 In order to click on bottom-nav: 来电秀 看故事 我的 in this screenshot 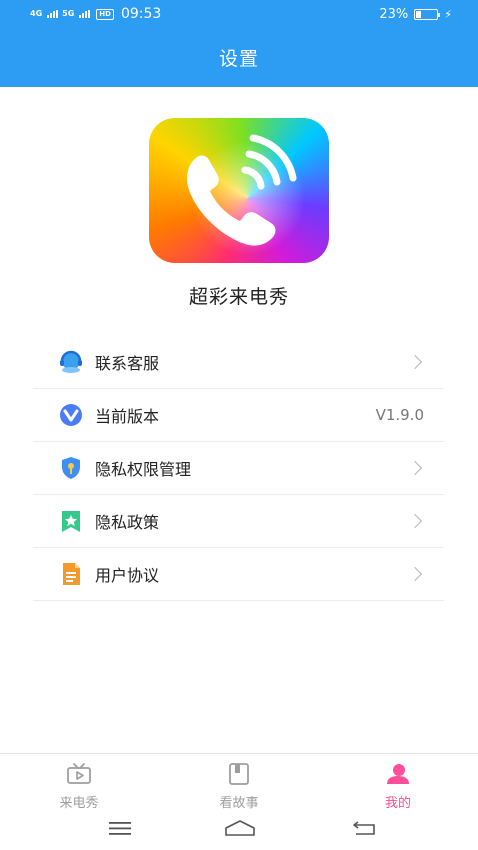, I will do `click(239, 782)`.